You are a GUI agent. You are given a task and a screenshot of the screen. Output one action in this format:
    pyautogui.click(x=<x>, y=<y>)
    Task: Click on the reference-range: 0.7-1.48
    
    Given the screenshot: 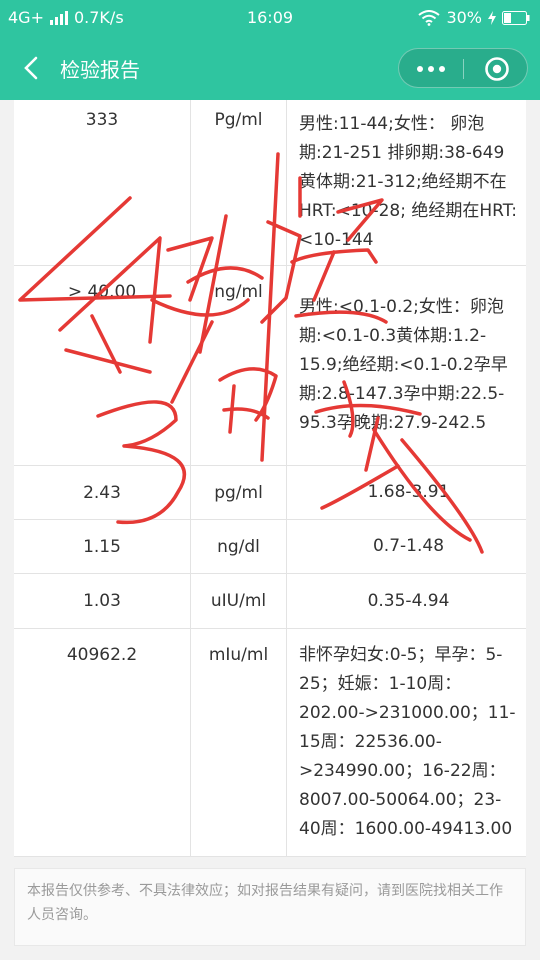 What is the action you would take?
    pyautogui.click(x=406, y=546)
    